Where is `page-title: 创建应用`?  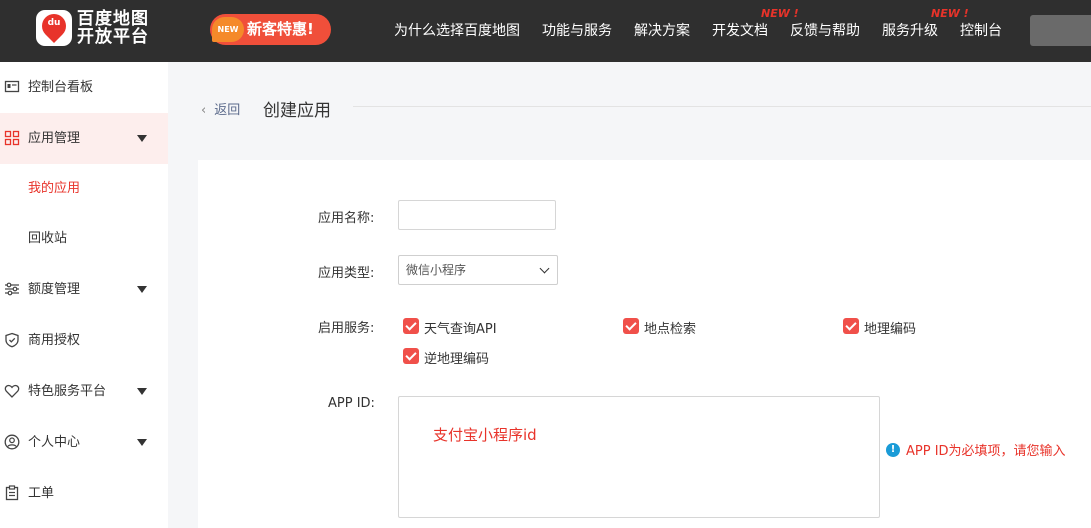 page-title: 创建应用 is located at coordinates (297, 111).